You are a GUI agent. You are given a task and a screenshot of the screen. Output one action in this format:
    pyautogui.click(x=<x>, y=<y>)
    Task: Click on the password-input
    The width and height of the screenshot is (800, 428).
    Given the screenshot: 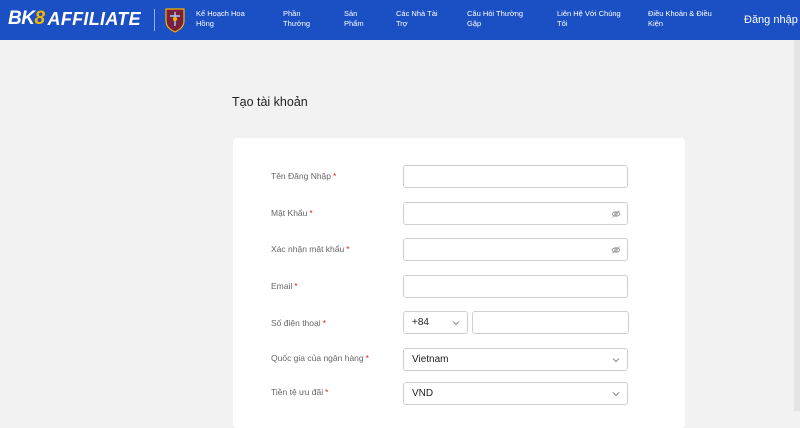 What is the action you would take?
    pyautogui.click(x=515, y=213)
    